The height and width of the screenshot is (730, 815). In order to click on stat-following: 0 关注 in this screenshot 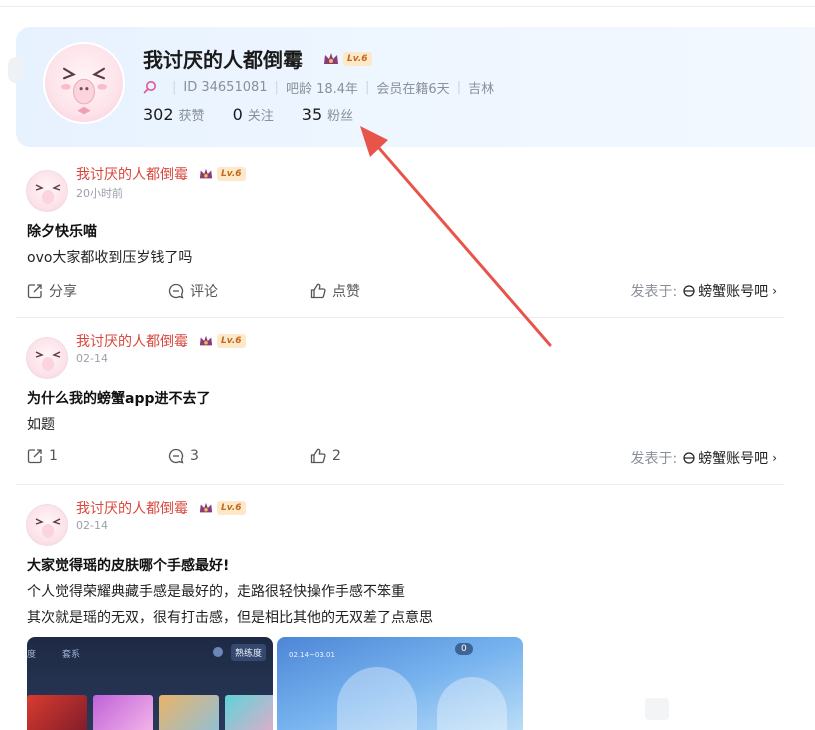, I will do `click(253, 114)`.